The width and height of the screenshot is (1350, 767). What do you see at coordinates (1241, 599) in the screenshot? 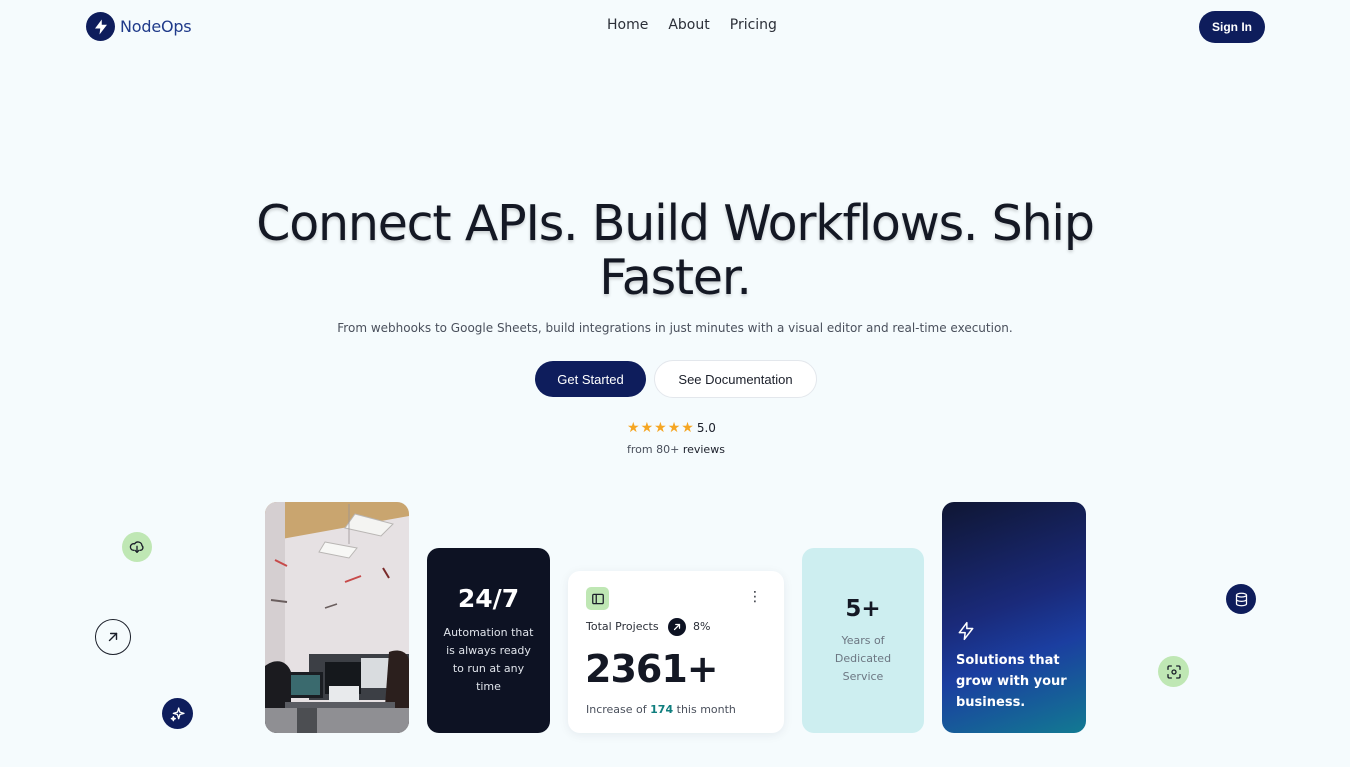
I see `database-icon` at bounding box center [1241, 599].